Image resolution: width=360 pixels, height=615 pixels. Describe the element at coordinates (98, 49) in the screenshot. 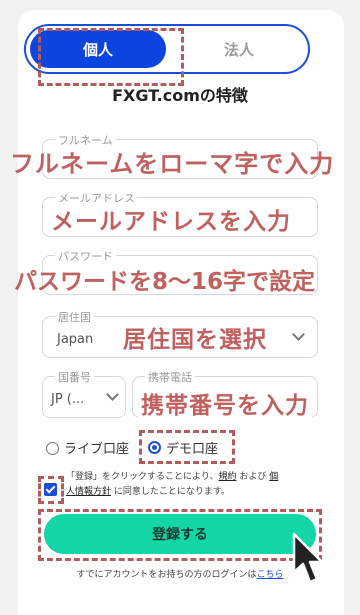

I see `tab-personal: 個人` at that location.